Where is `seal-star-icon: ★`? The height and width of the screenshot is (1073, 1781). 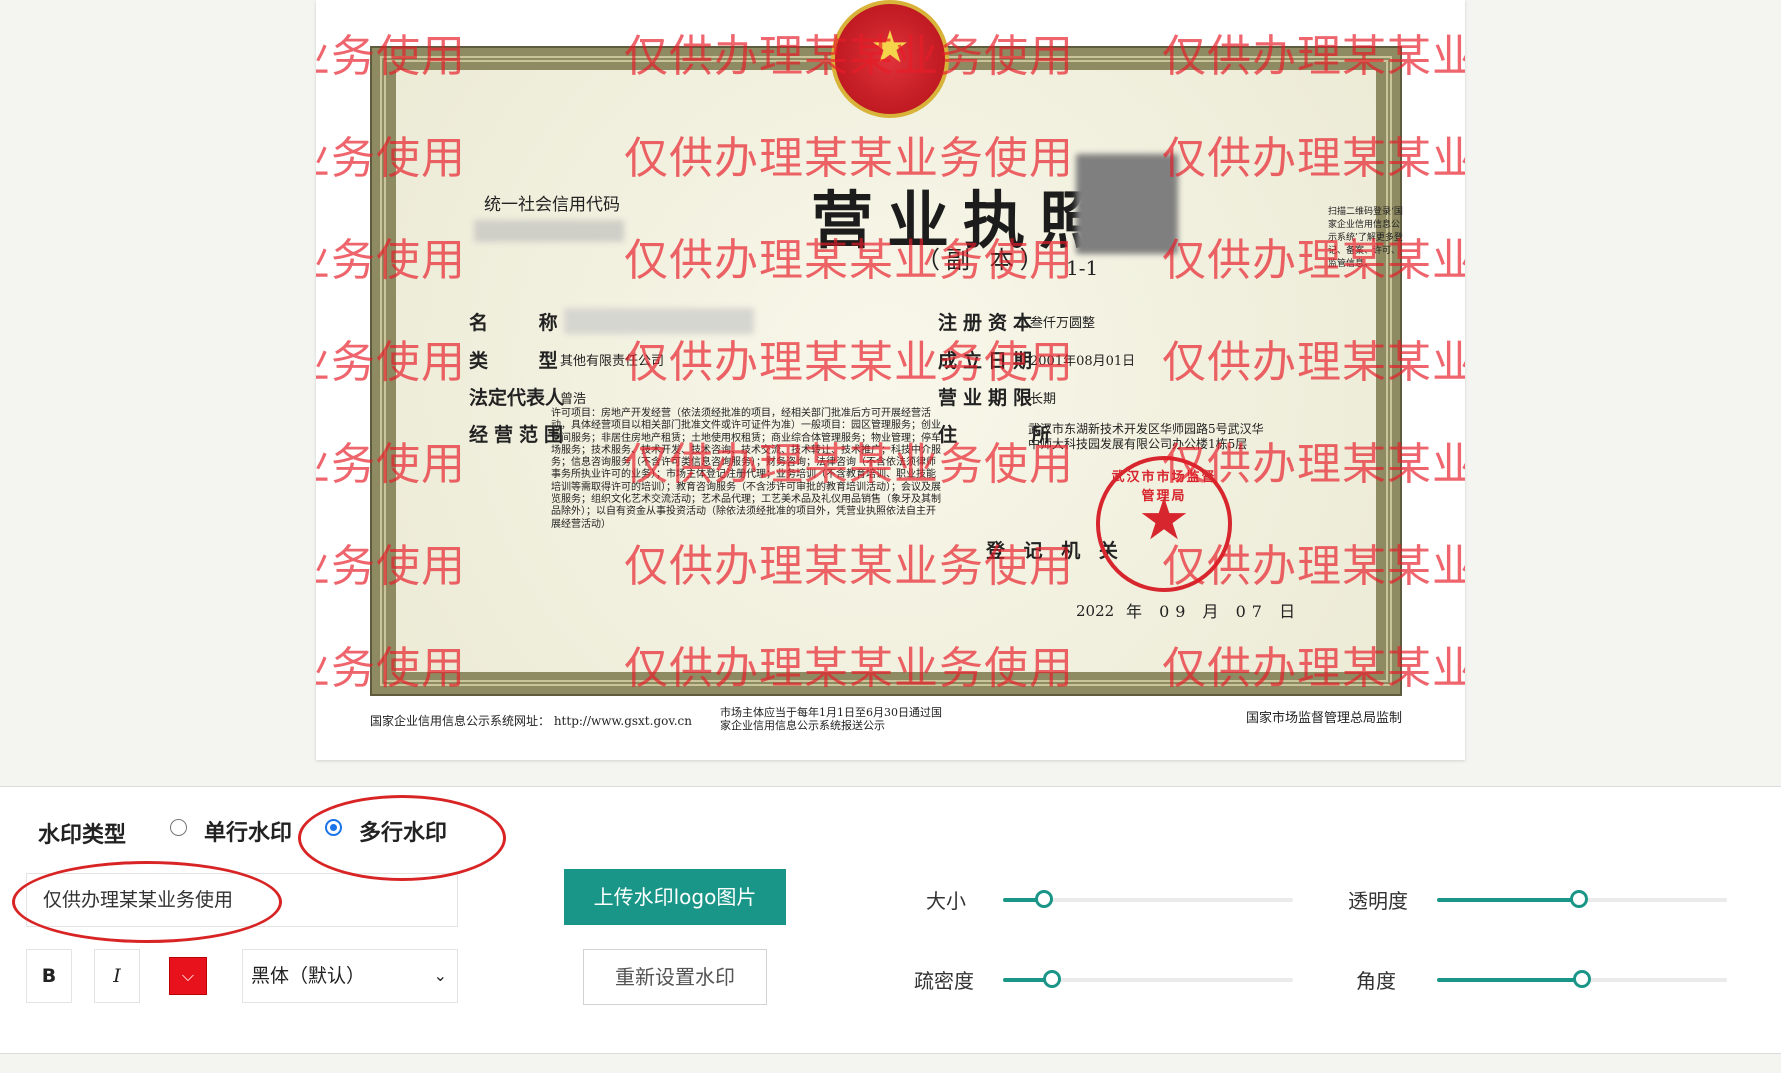
seal-star-icon: ★ is located at coordinates (1164, 519).